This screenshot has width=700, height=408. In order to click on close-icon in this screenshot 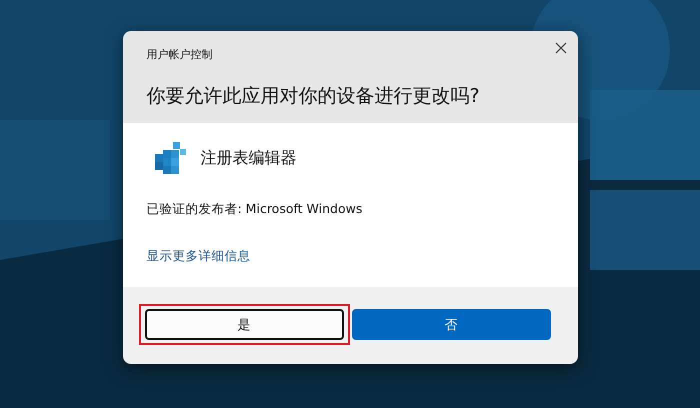, I will do `click(561, 48)`.